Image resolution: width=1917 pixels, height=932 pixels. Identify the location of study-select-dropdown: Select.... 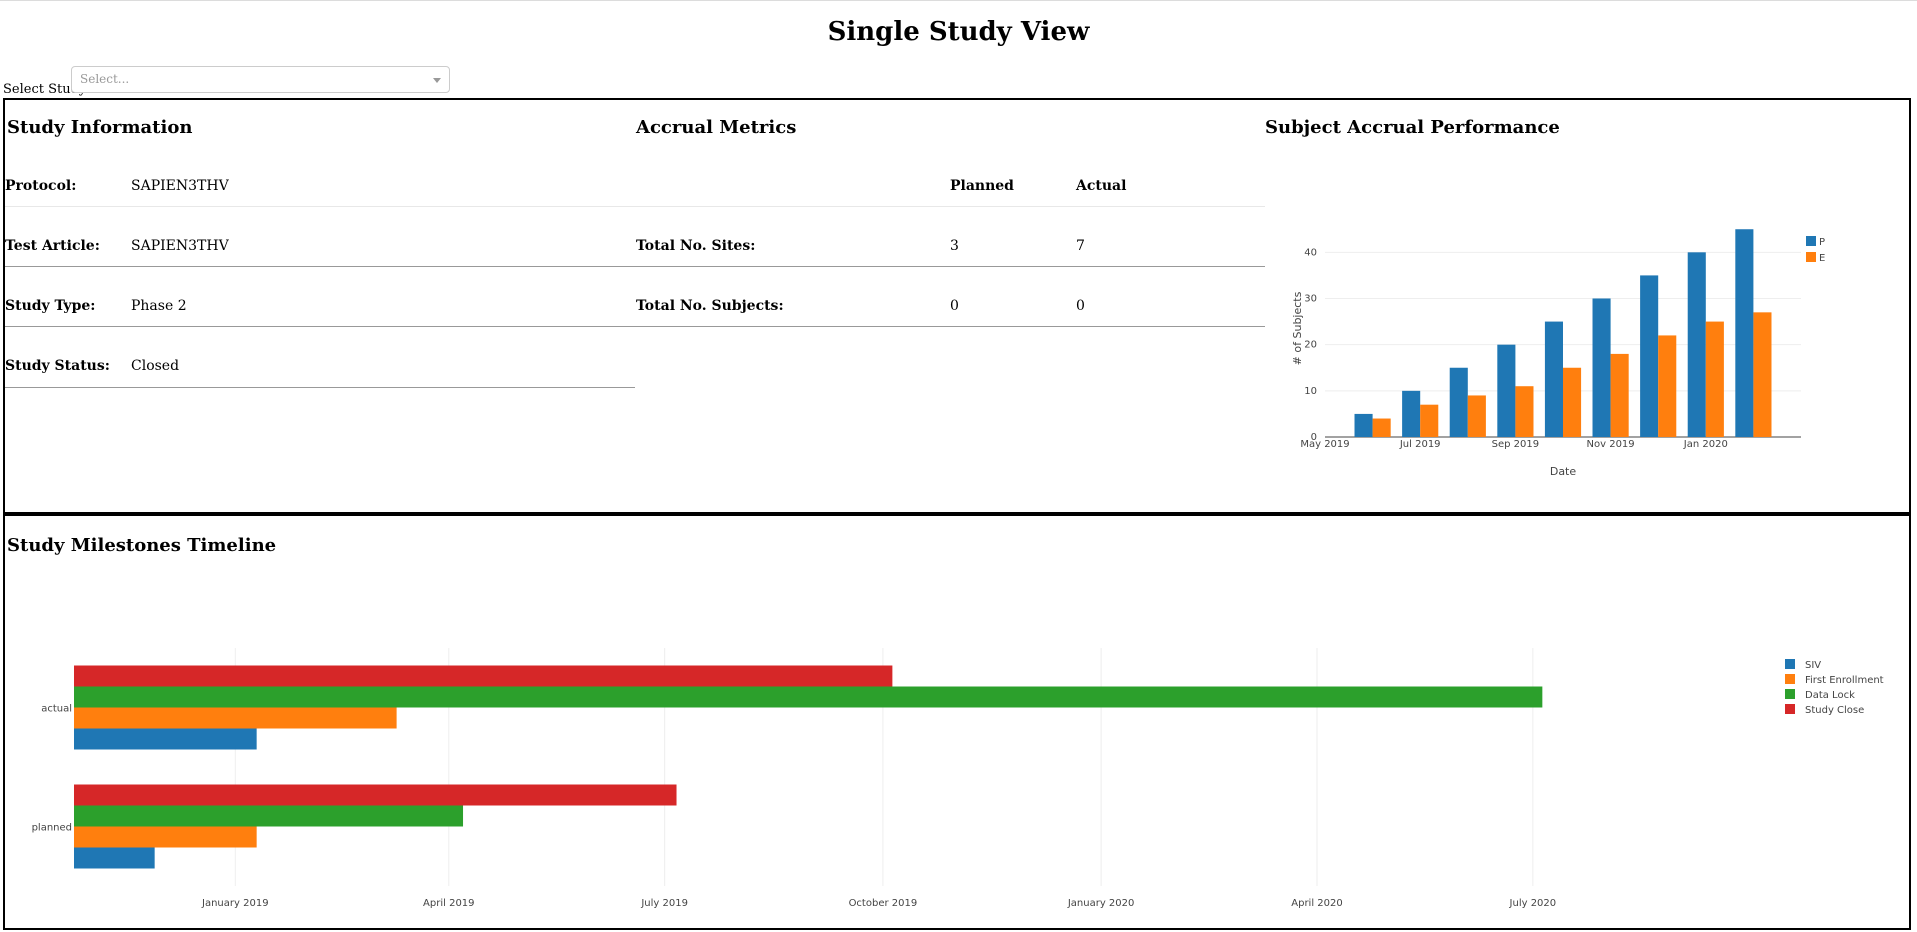
(260, 79).